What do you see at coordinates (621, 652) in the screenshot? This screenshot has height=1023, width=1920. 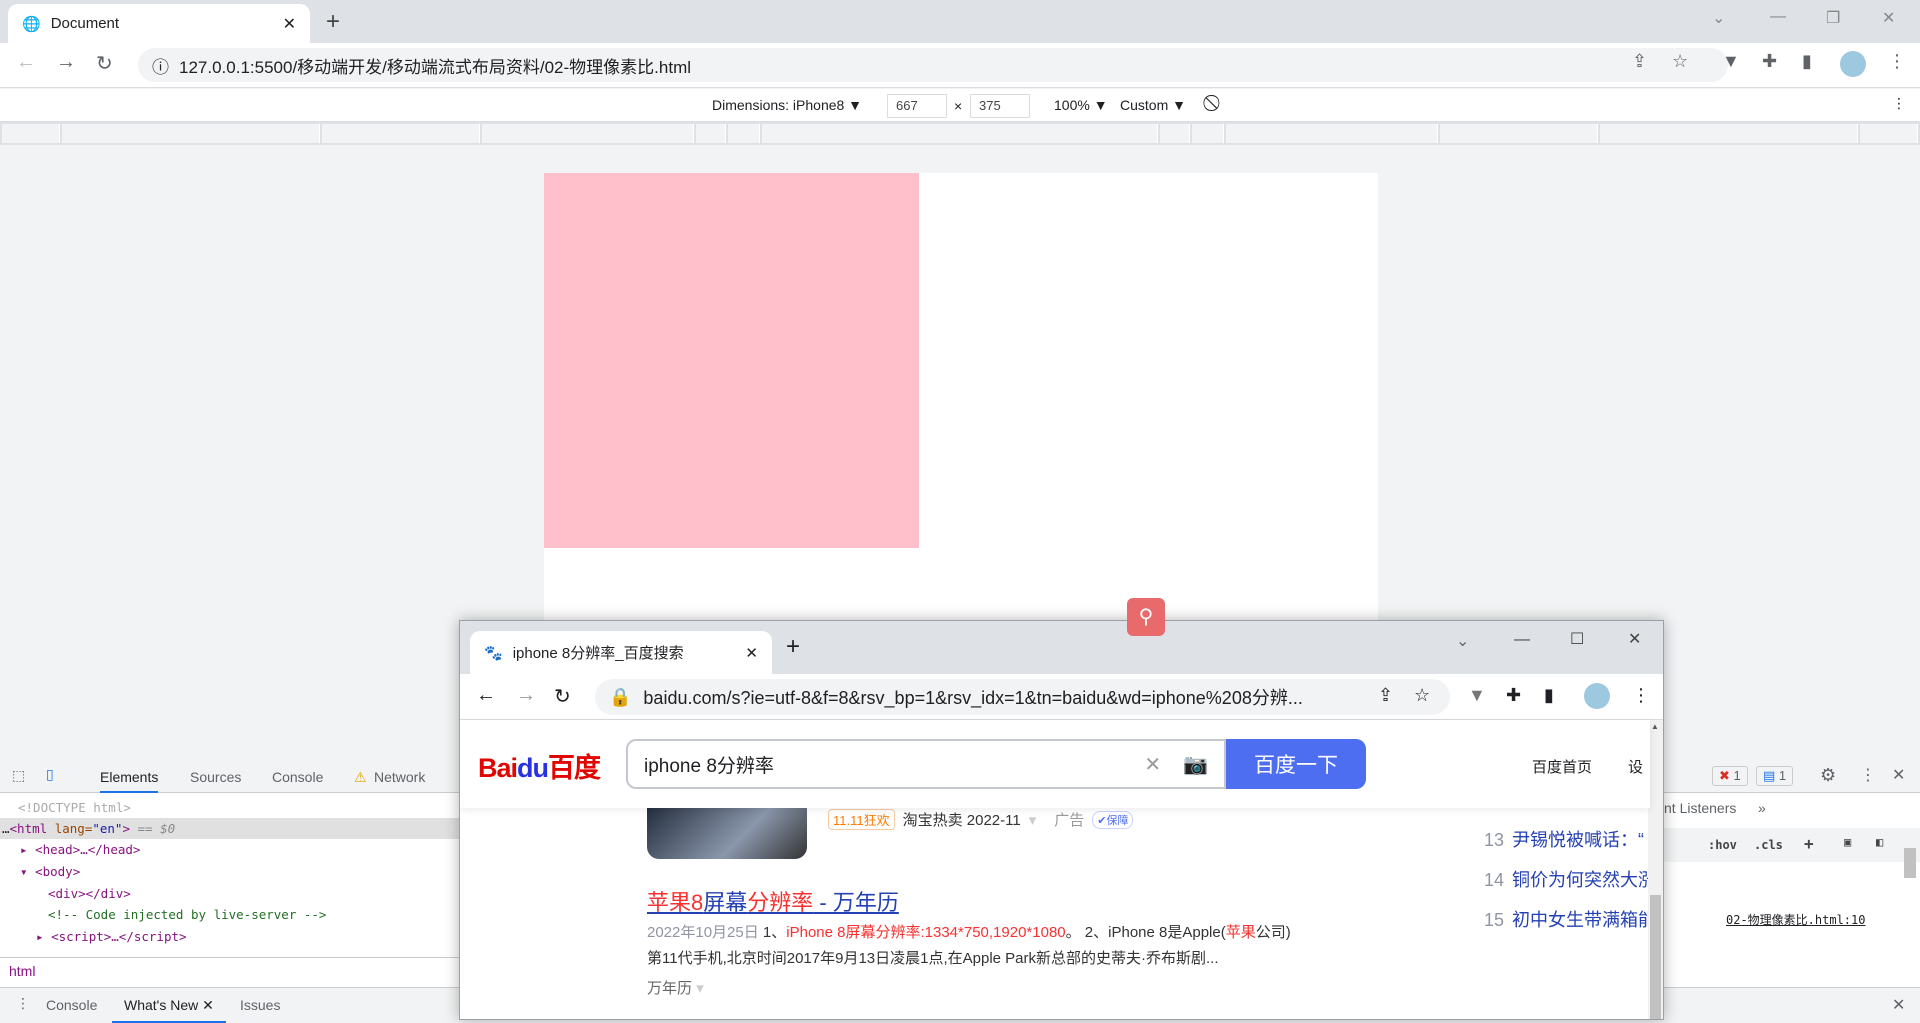 I see `tab-baidu: 🐾 iphone 8分辨率_百度搜索 ✕` at bounding box center [621, 652].